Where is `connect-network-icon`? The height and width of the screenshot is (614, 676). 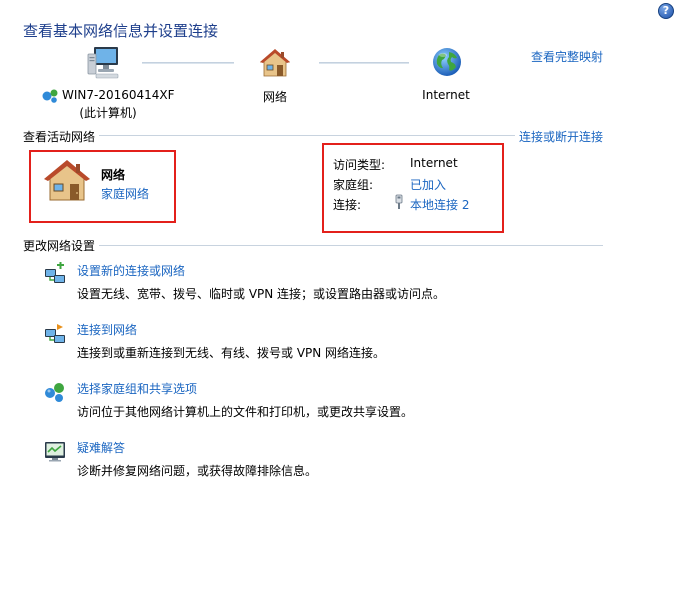
connect-network-icon is located at coordinates (55, 333).